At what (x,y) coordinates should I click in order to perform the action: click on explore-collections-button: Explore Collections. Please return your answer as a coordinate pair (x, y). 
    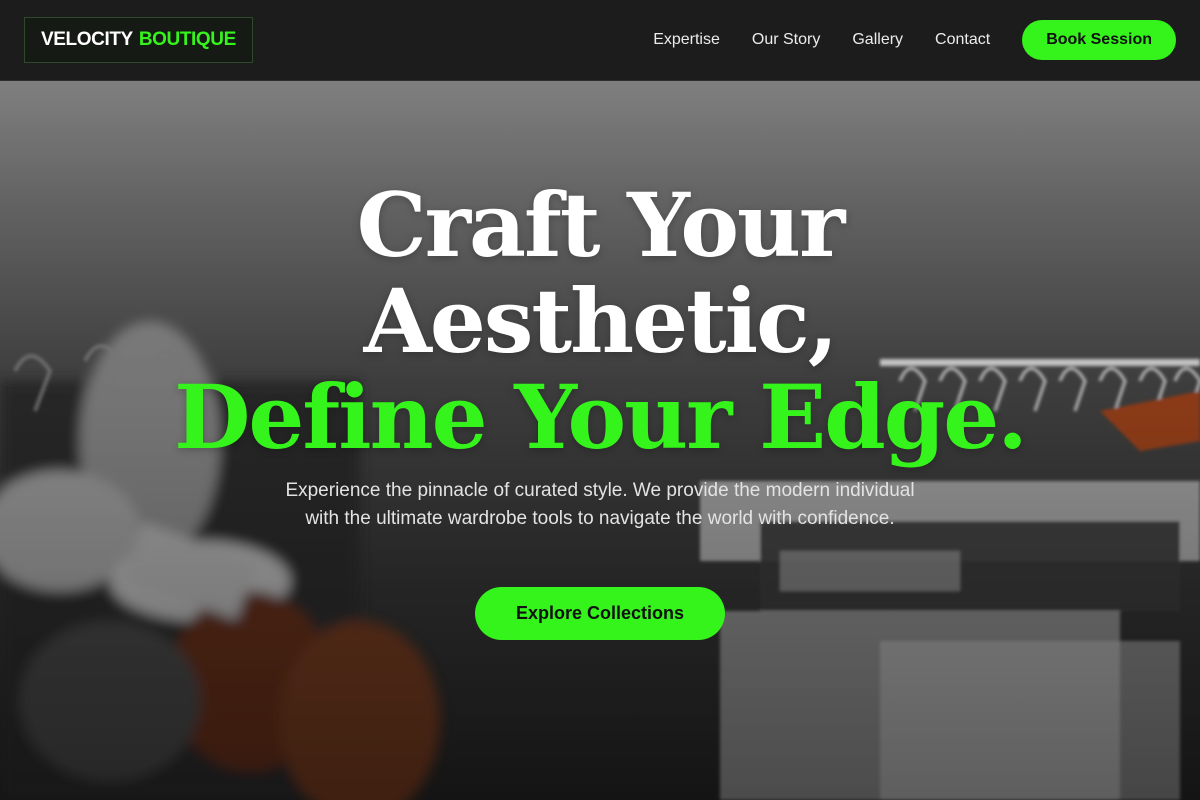
    Looking at the image, I should click on (600, 613).